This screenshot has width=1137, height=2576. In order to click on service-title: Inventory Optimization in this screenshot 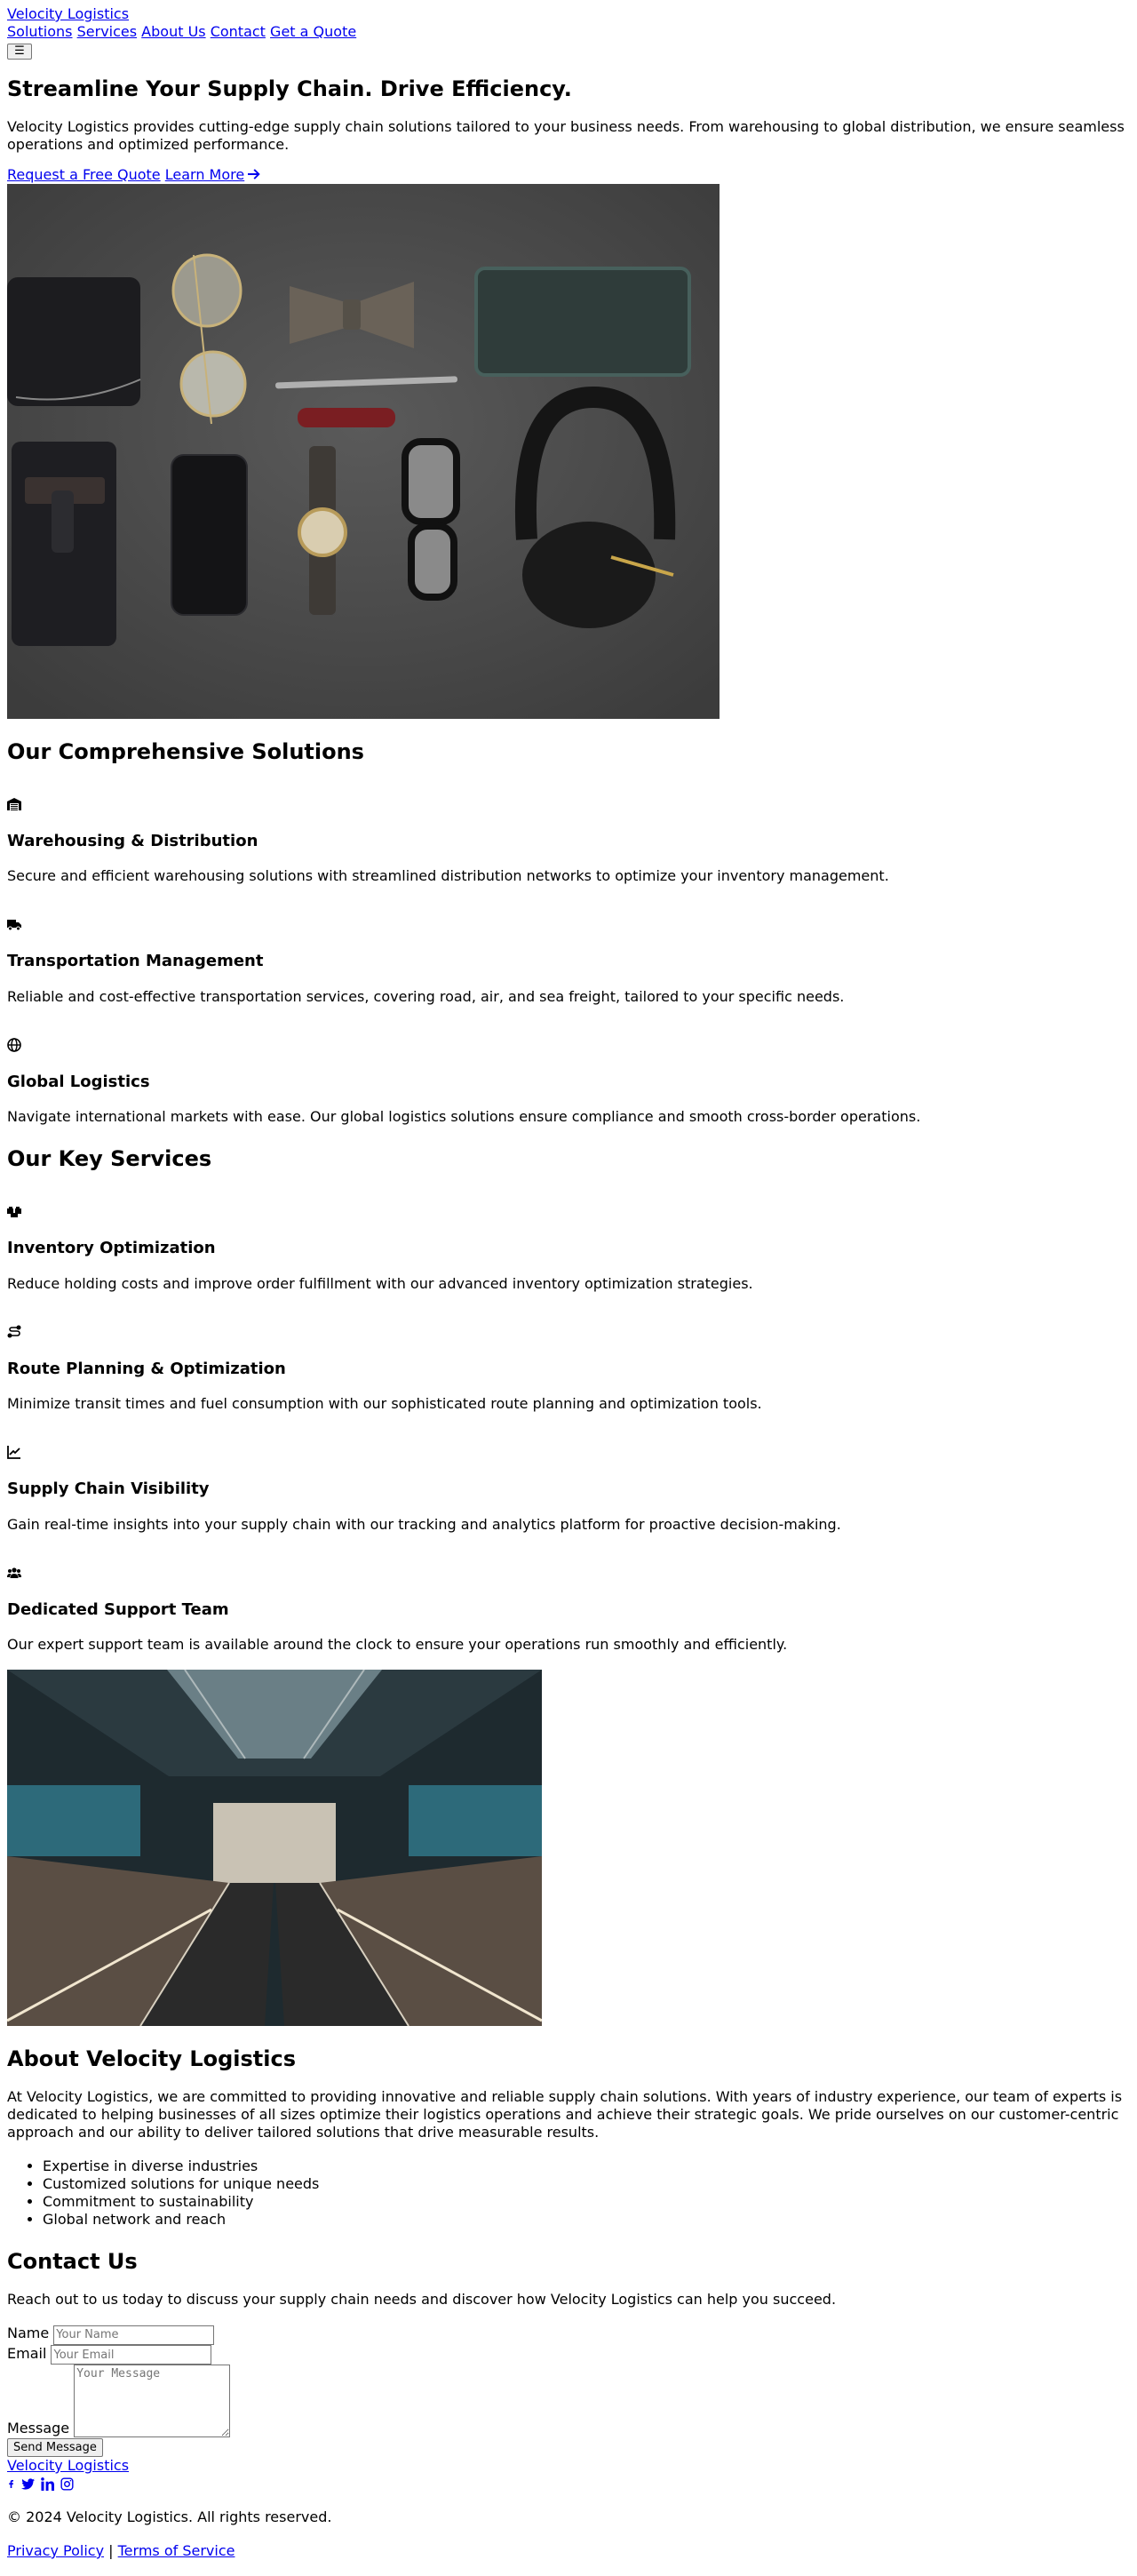, I will do `click(112, 1248)`.